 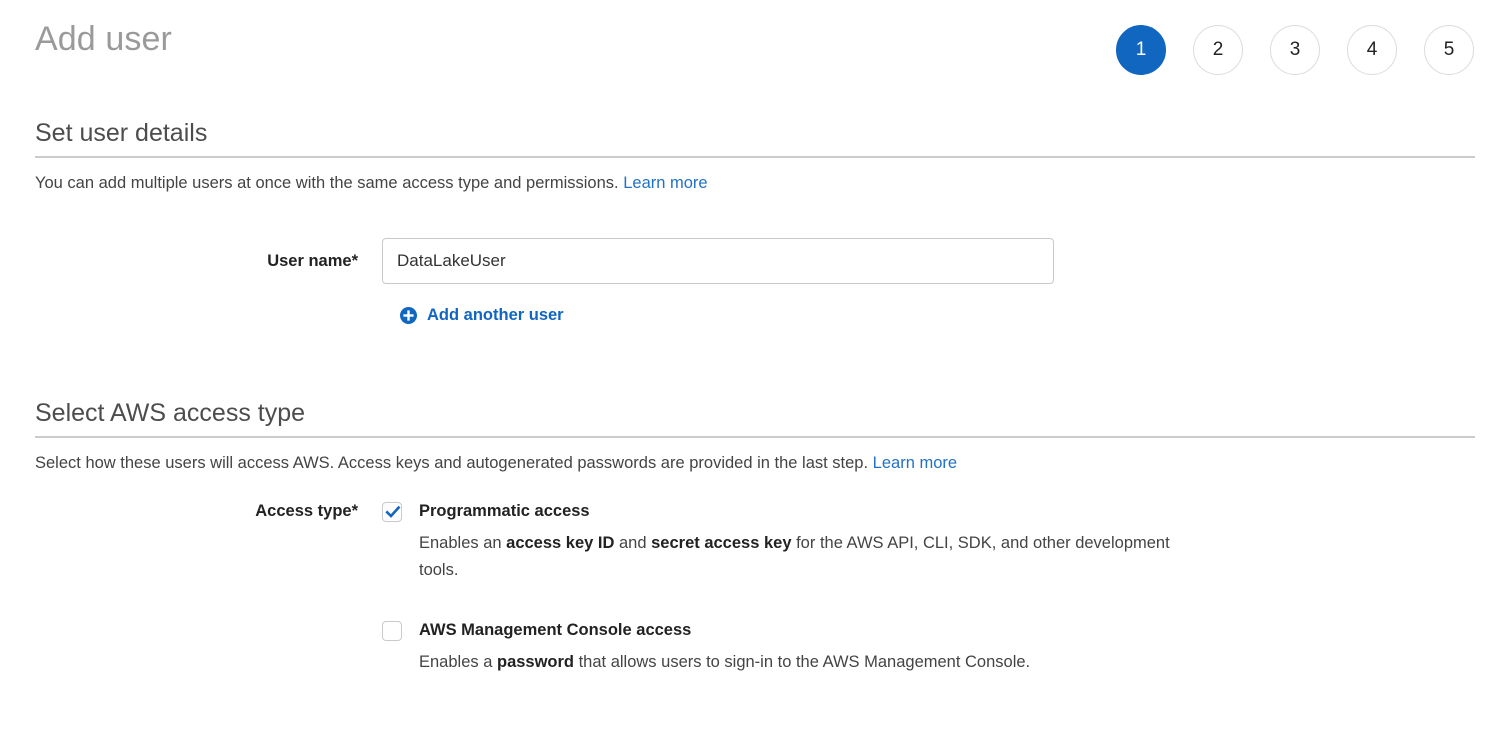 What do you see at coordinates (392, 631) in the screenshot?
I see `console-access-checkbox` at bounding box center [392, 631].